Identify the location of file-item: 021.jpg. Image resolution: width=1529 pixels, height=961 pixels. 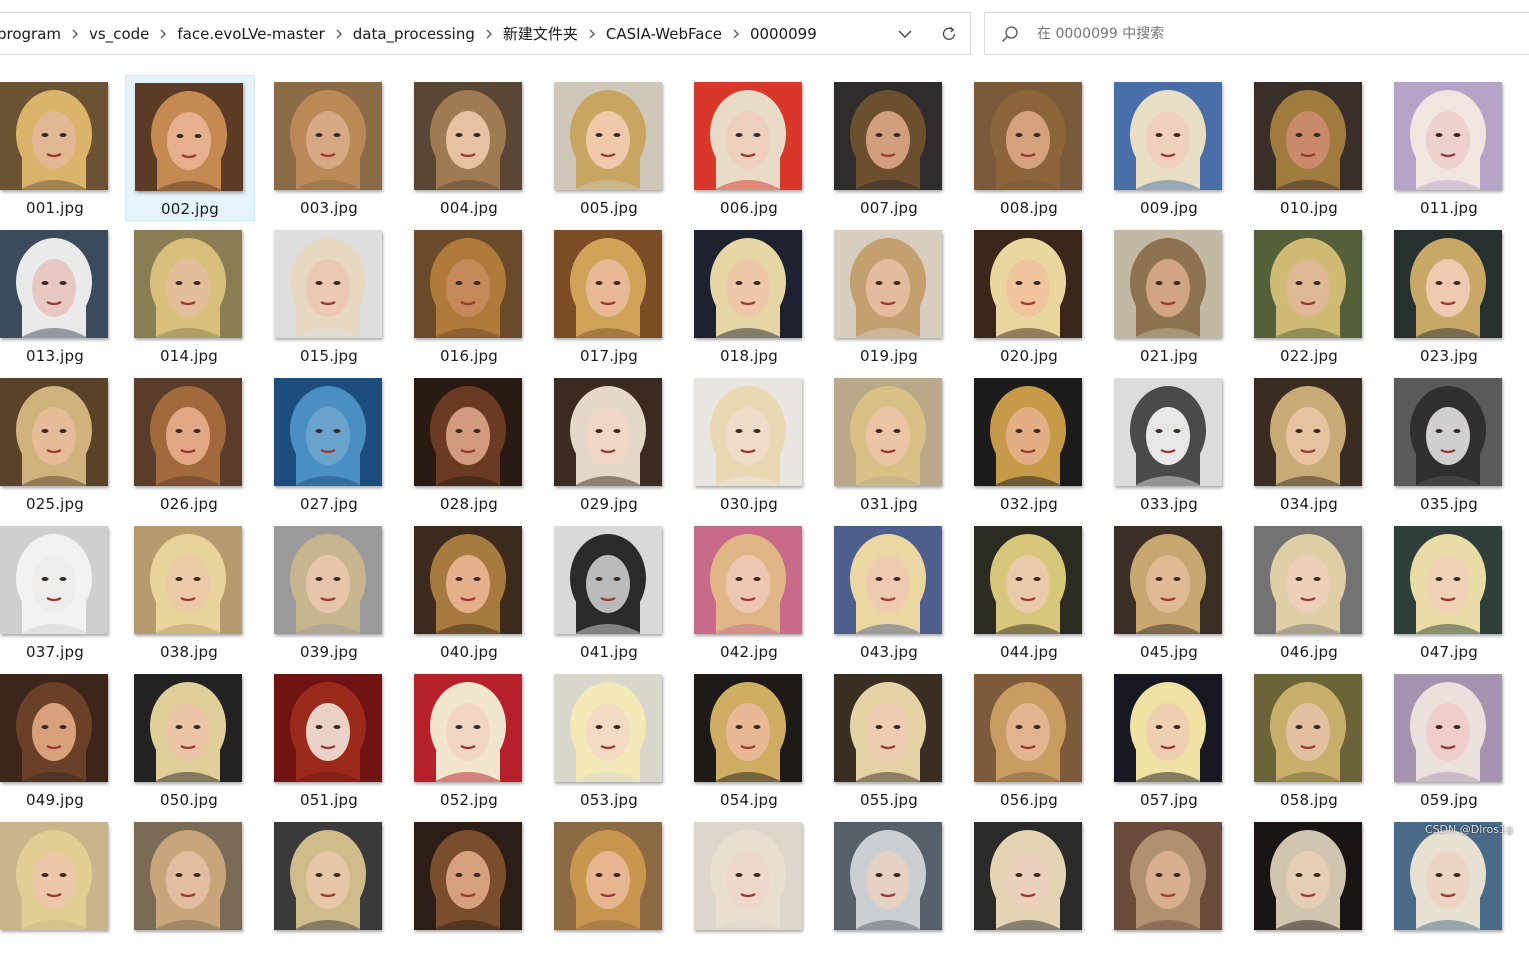
(1170, 296).